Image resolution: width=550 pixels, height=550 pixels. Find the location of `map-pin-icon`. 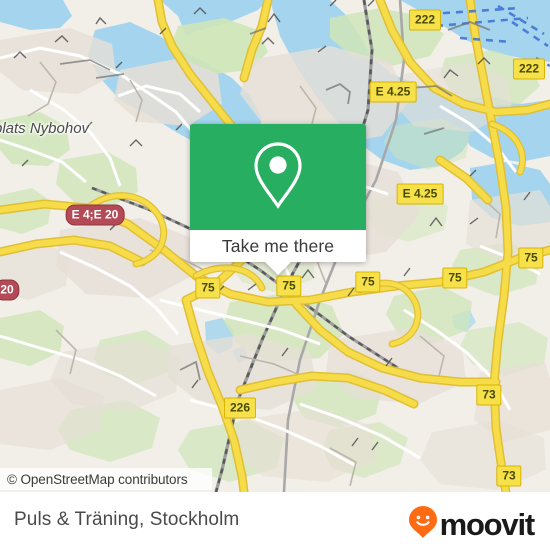

map-pin-icon is located at coordinates (278, 177).